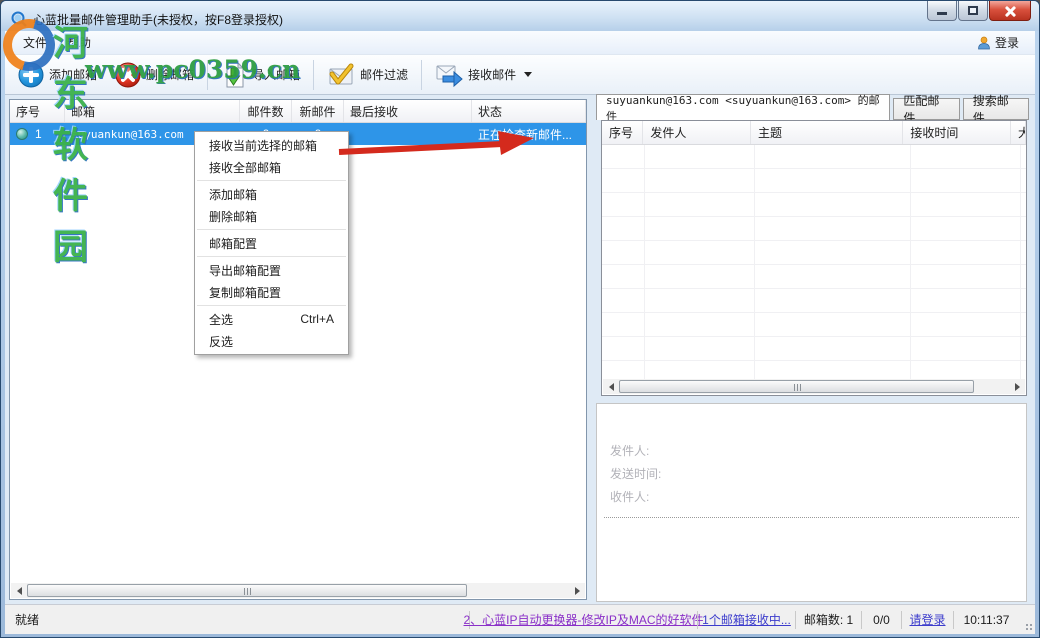  What do you see at coordinates (584, 619) in the screenshot?
I see `status-ad-link: 2、心蓝IP自动更换器-修改IP及MAC的好软件` at bounding box center [584, 619].